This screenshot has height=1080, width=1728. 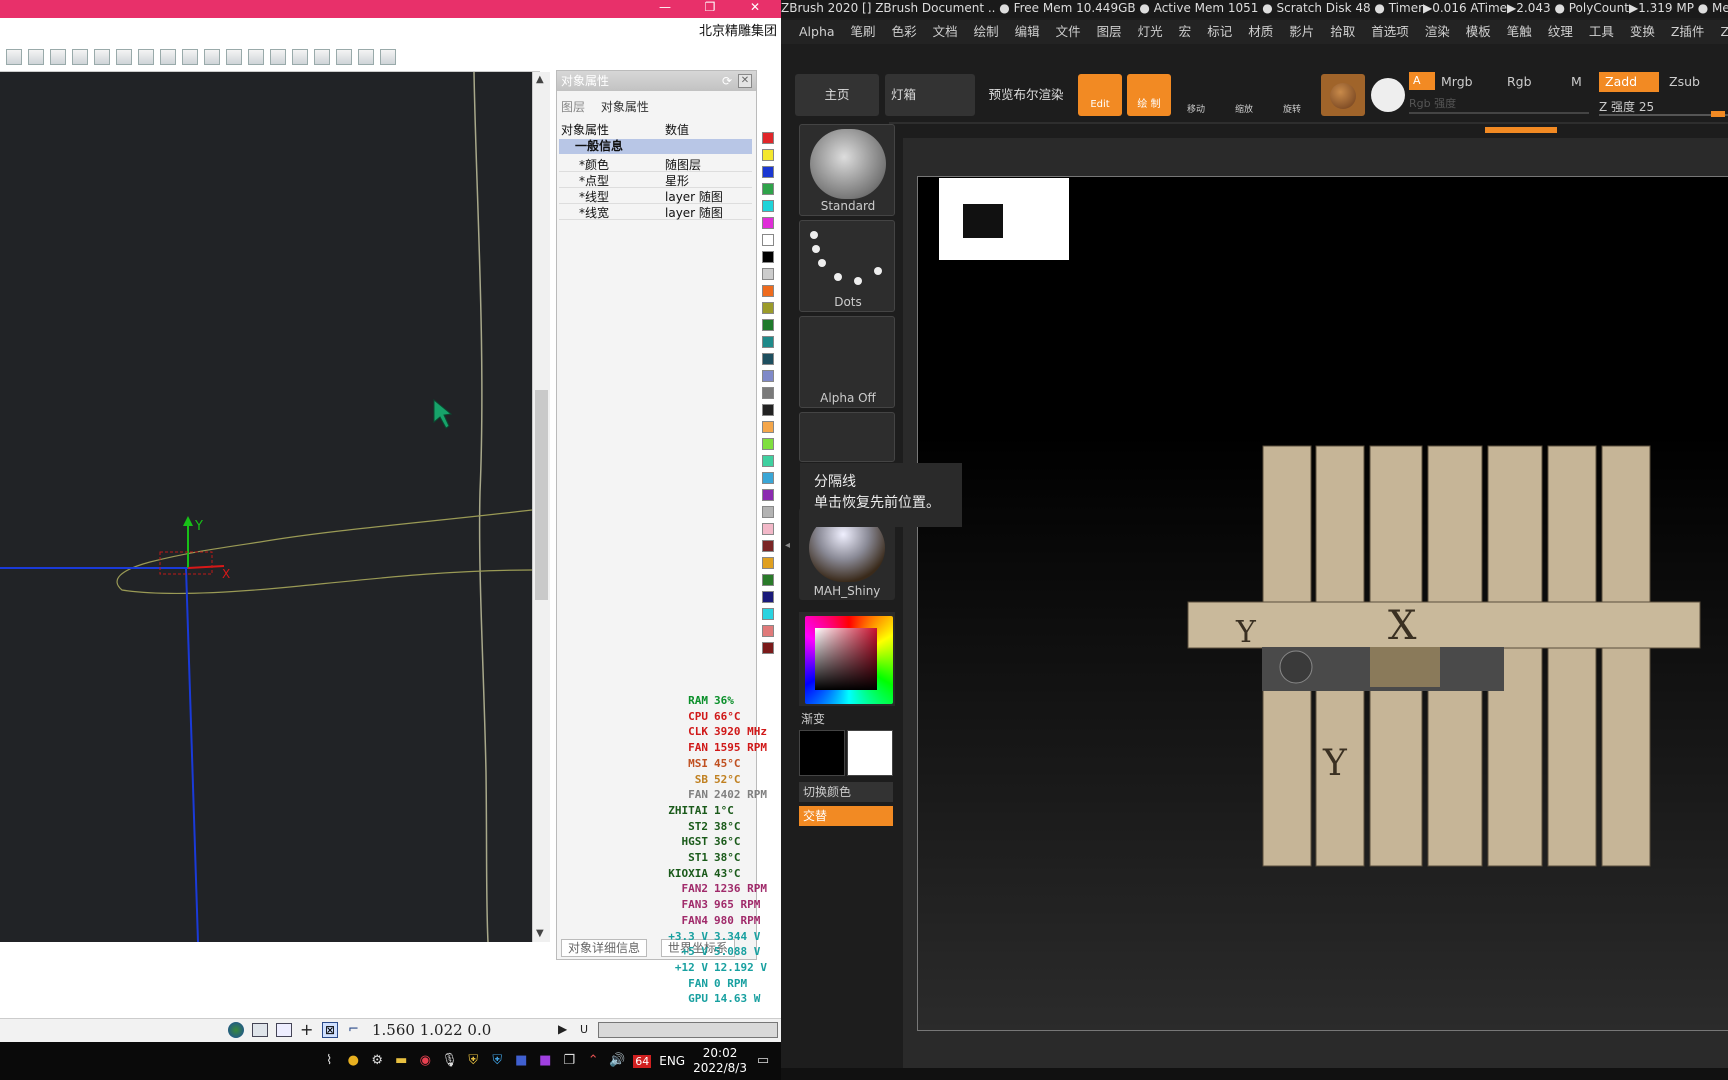 I want to click on refresh-icon: ⟳, so click(x=727, y=81).